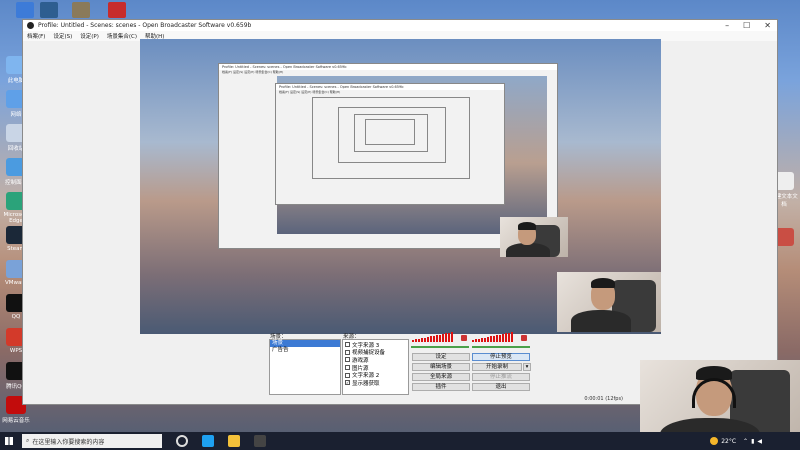  What do you see at coordinates (208, 441) in the screenshot?
I see `edge-icon` at bounding box center [208, 441].